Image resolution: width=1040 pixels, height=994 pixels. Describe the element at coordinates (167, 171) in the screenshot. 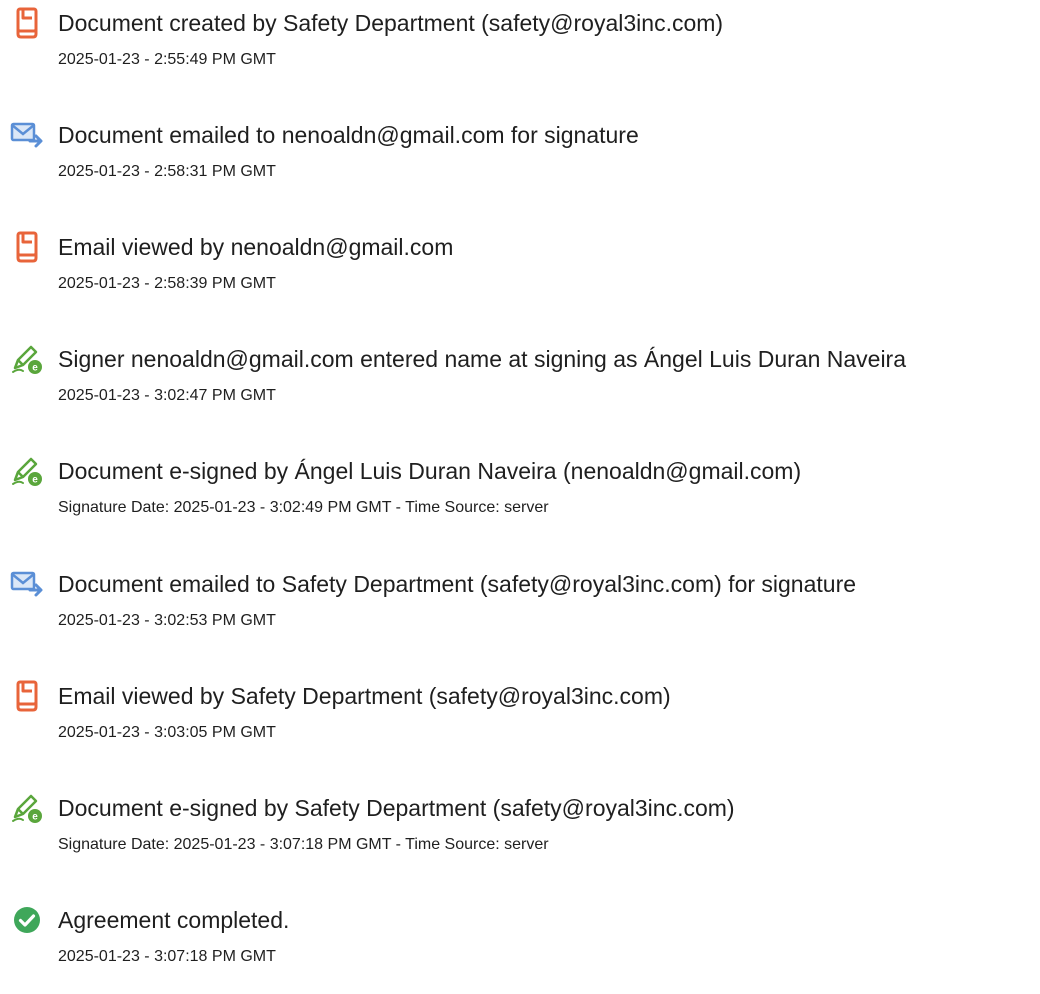

I see `event-timestamp: 2025-01-23 - 2:58:31 PM GMT` at that location.